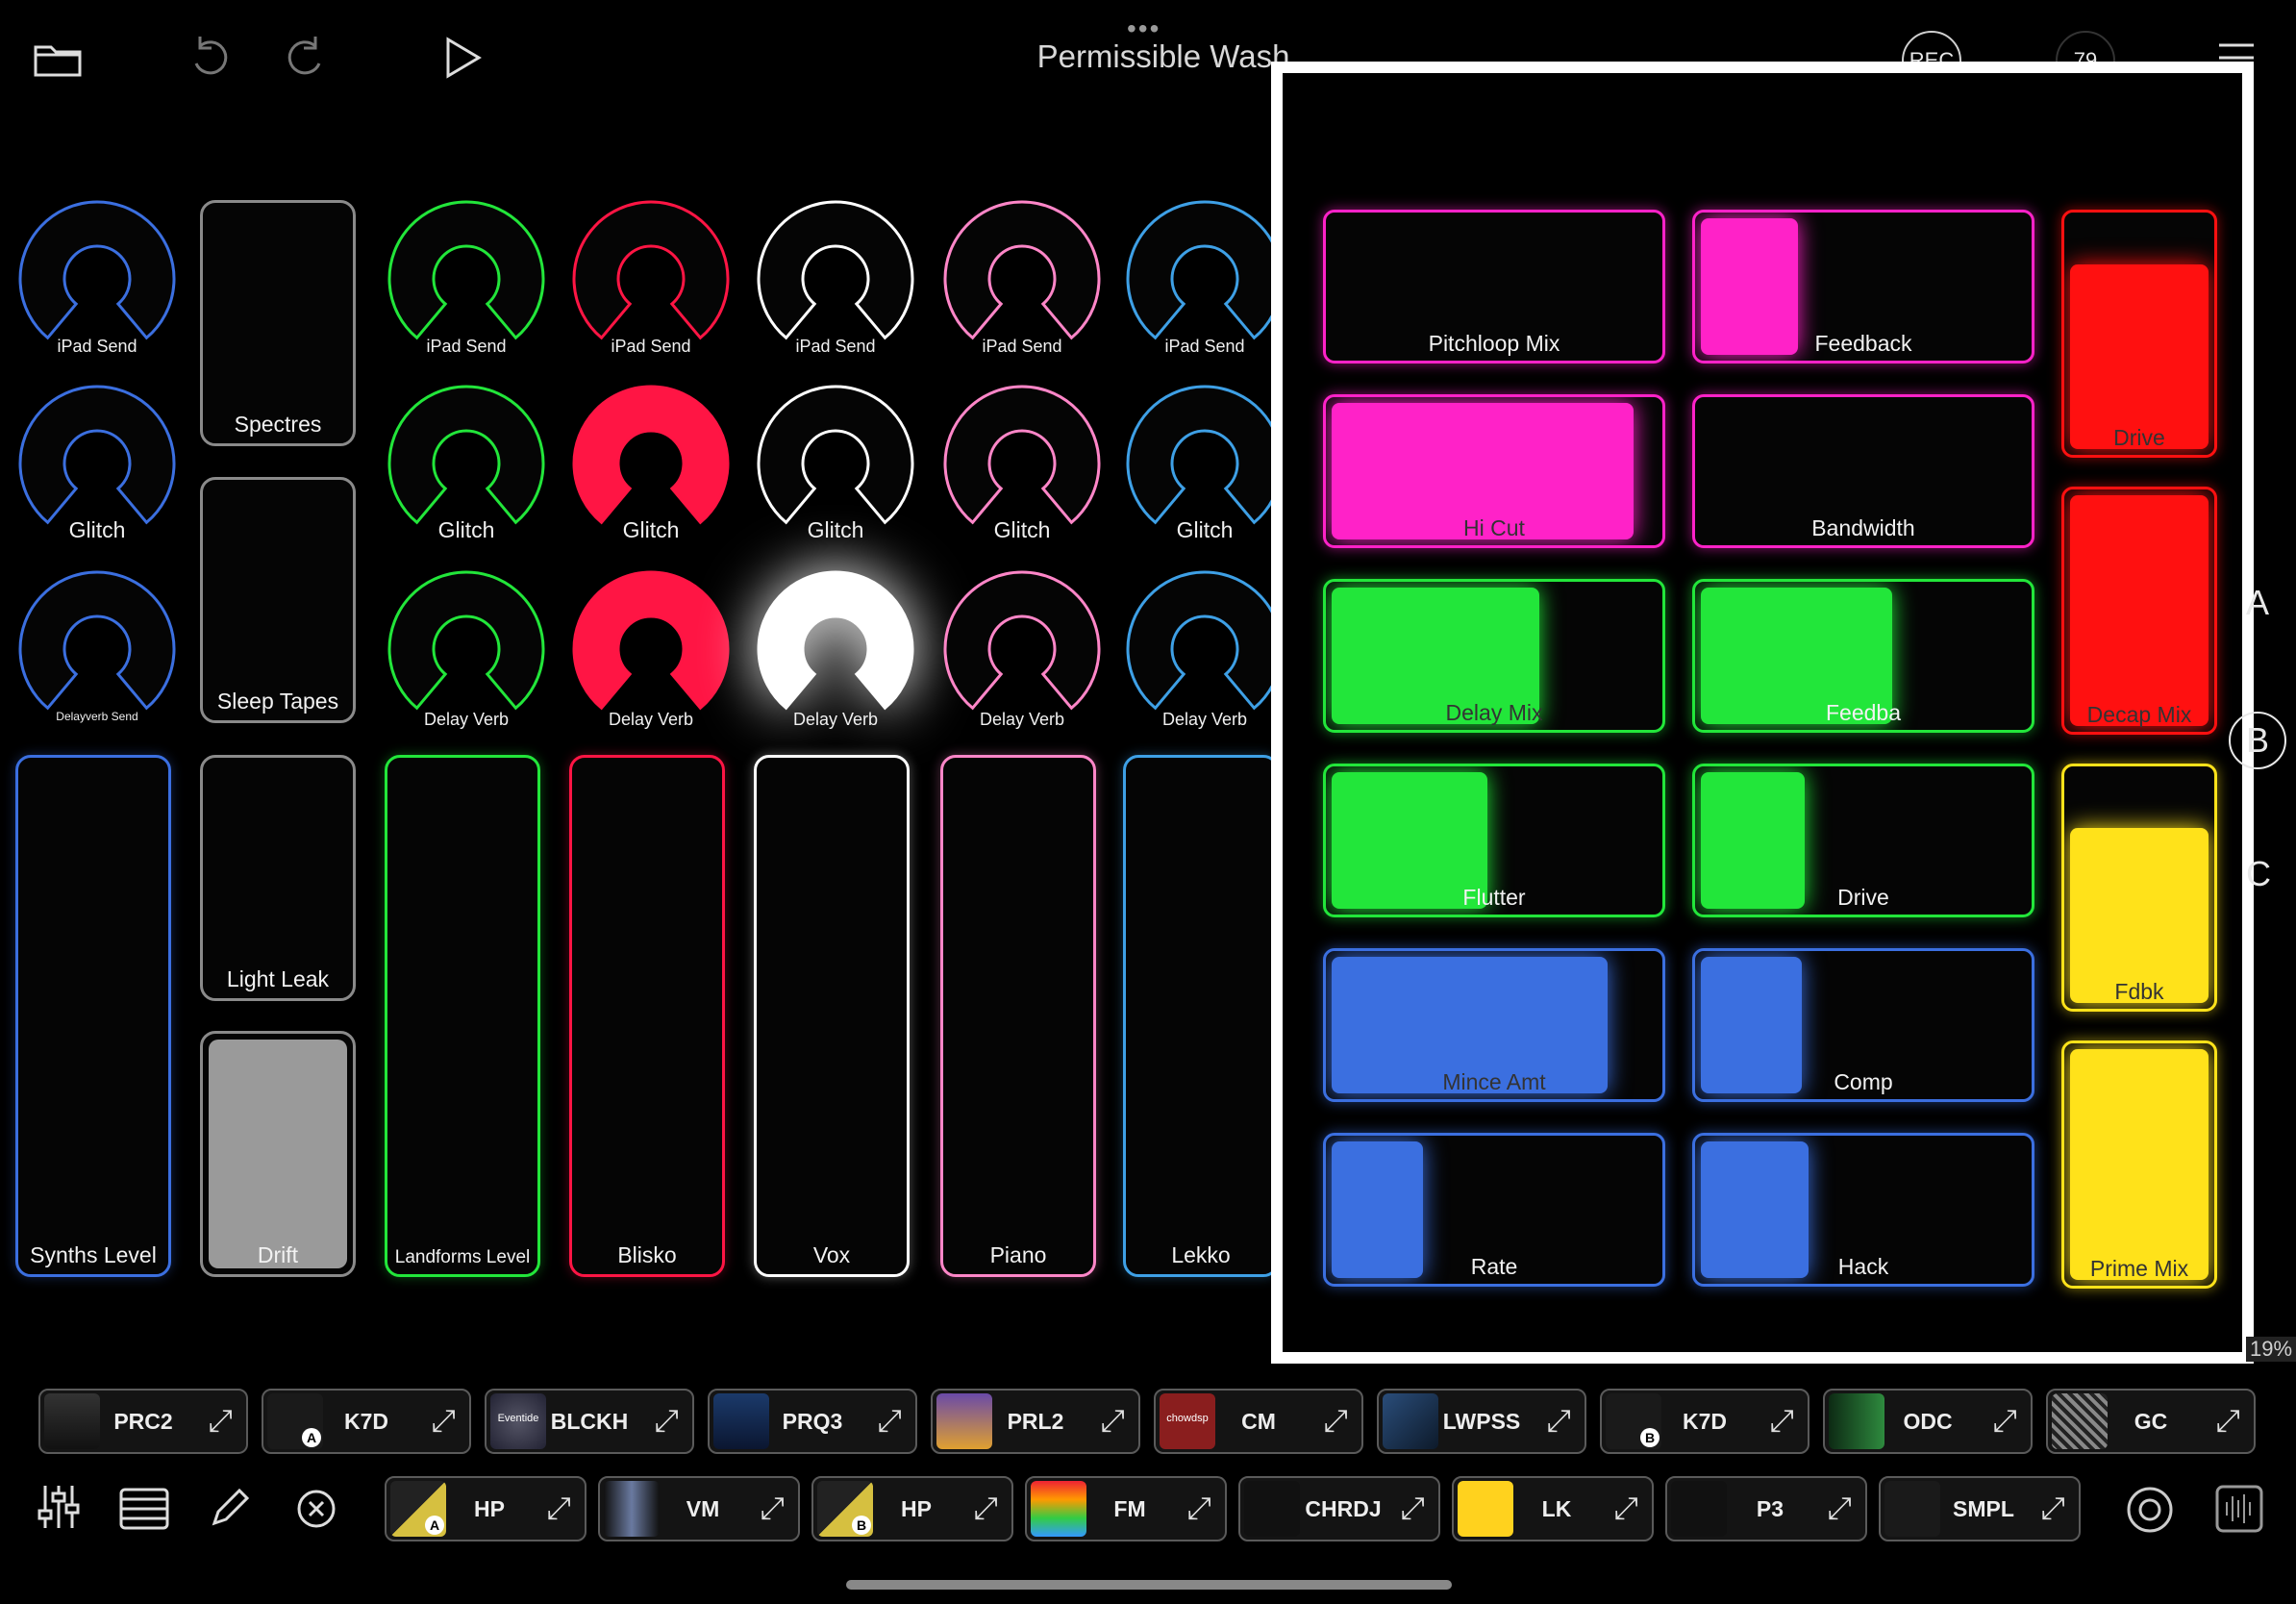  I want to click on pad-label: Mince Amt, so click(1494, 1081).